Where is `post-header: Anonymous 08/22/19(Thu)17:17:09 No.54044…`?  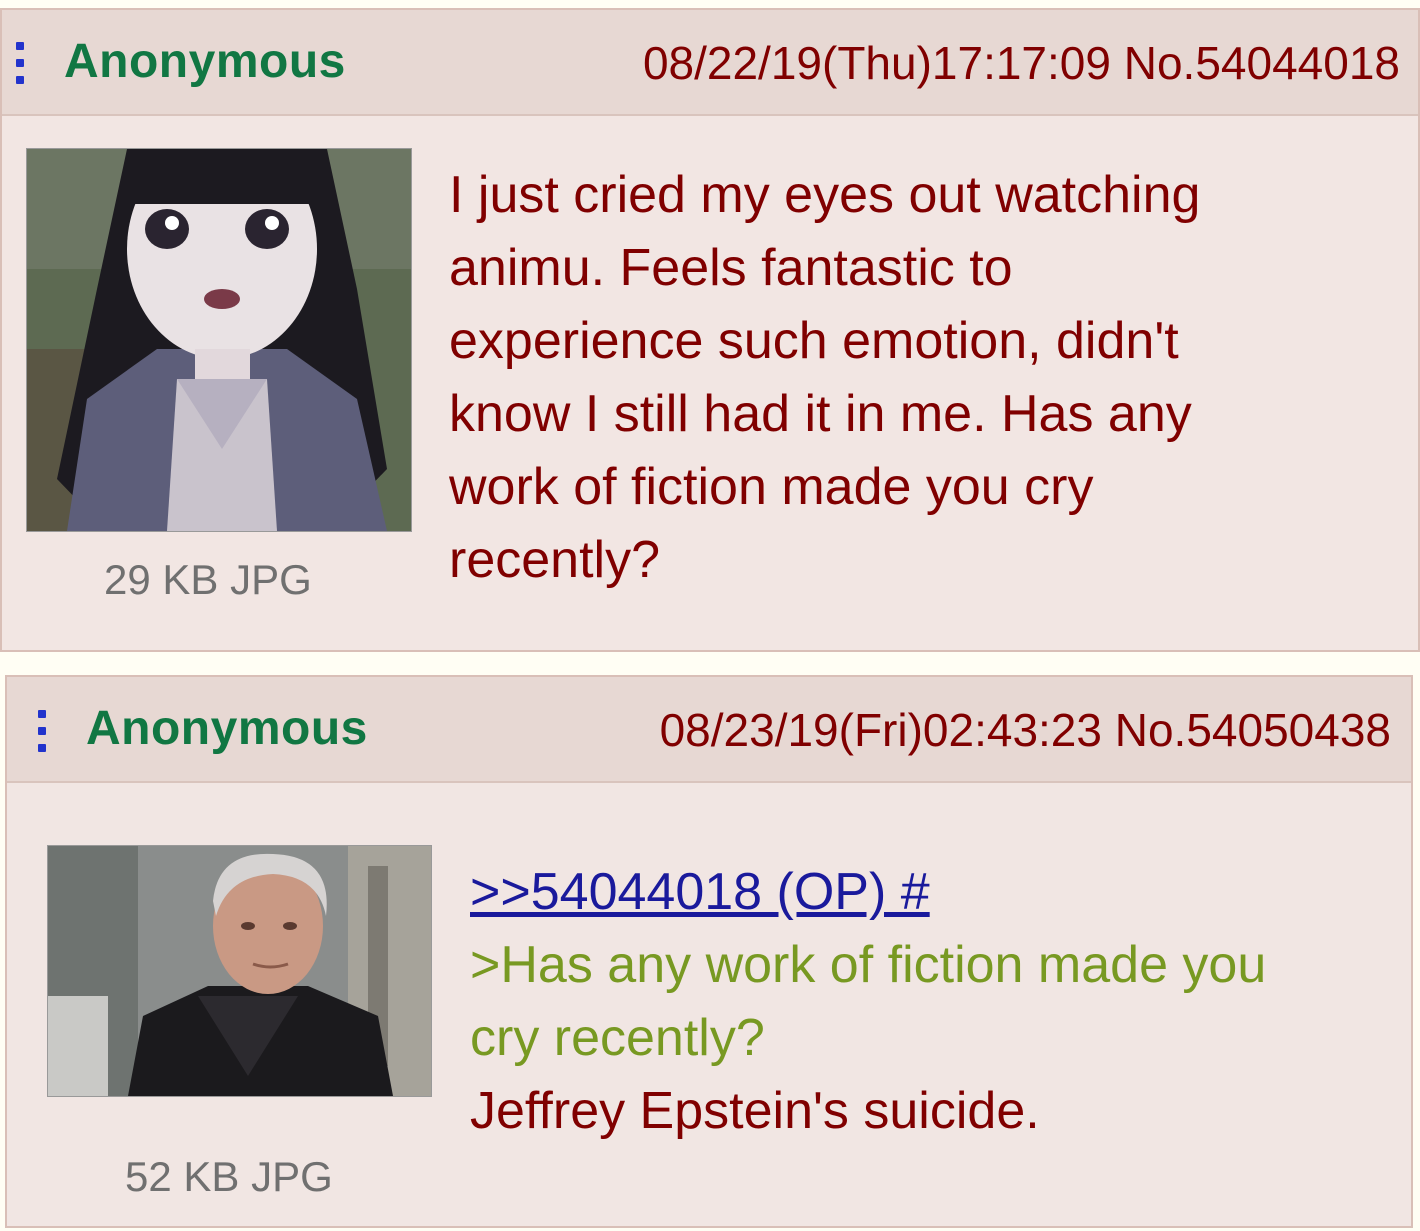 post-header: Anonymous 08/22/19(Thu)17:17:09 No.54044… is located at coordinates (710, 63).